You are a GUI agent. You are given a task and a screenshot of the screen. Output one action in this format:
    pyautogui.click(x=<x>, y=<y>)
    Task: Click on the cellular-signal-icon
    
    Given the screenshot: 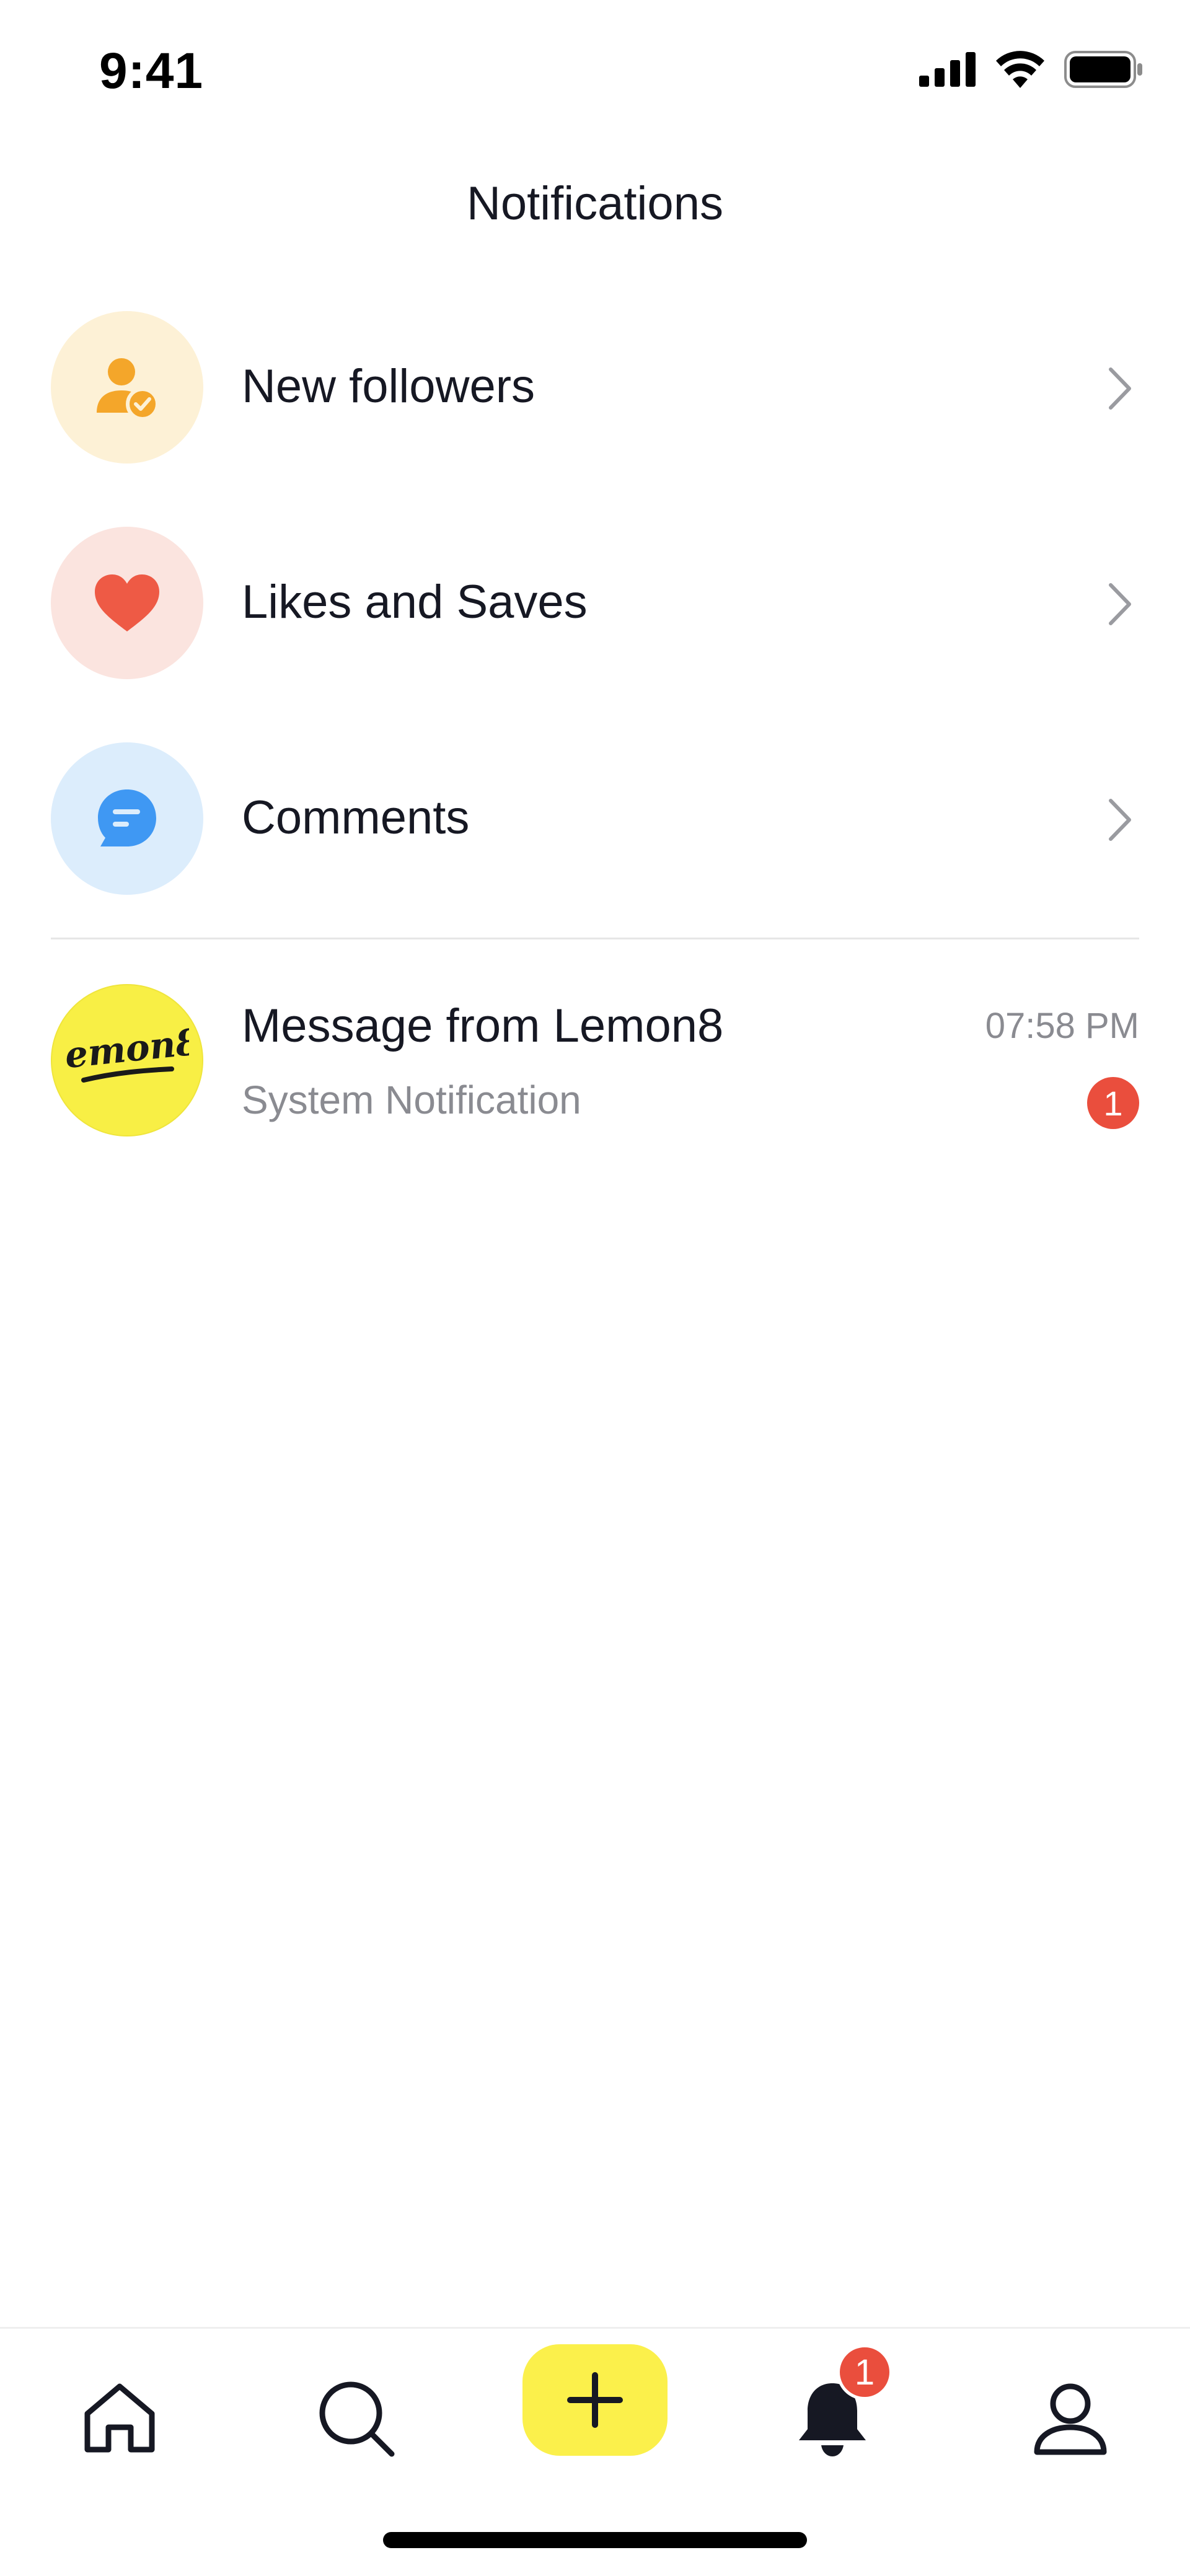 What is the action you would take?
    pyautogui.click(x=947, y=70)
    